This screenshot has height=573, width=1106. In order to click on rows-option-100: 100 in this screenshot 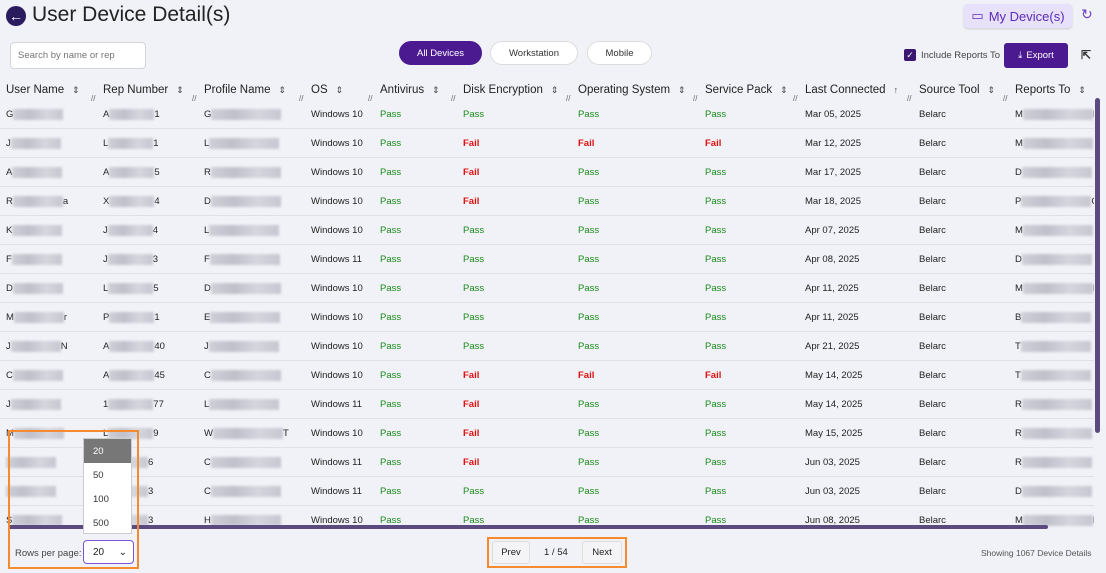, I will do `click(107, 499)`.